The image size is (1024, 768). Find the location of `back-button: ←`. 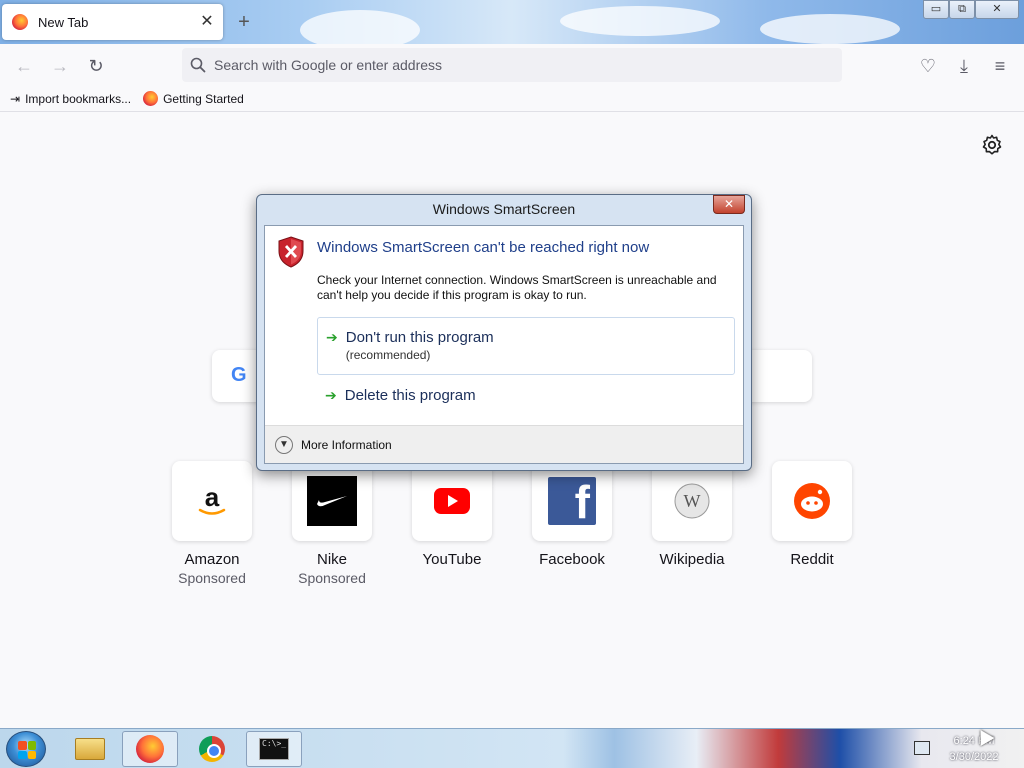

back-button: ← is located at coordinates (24, 66).